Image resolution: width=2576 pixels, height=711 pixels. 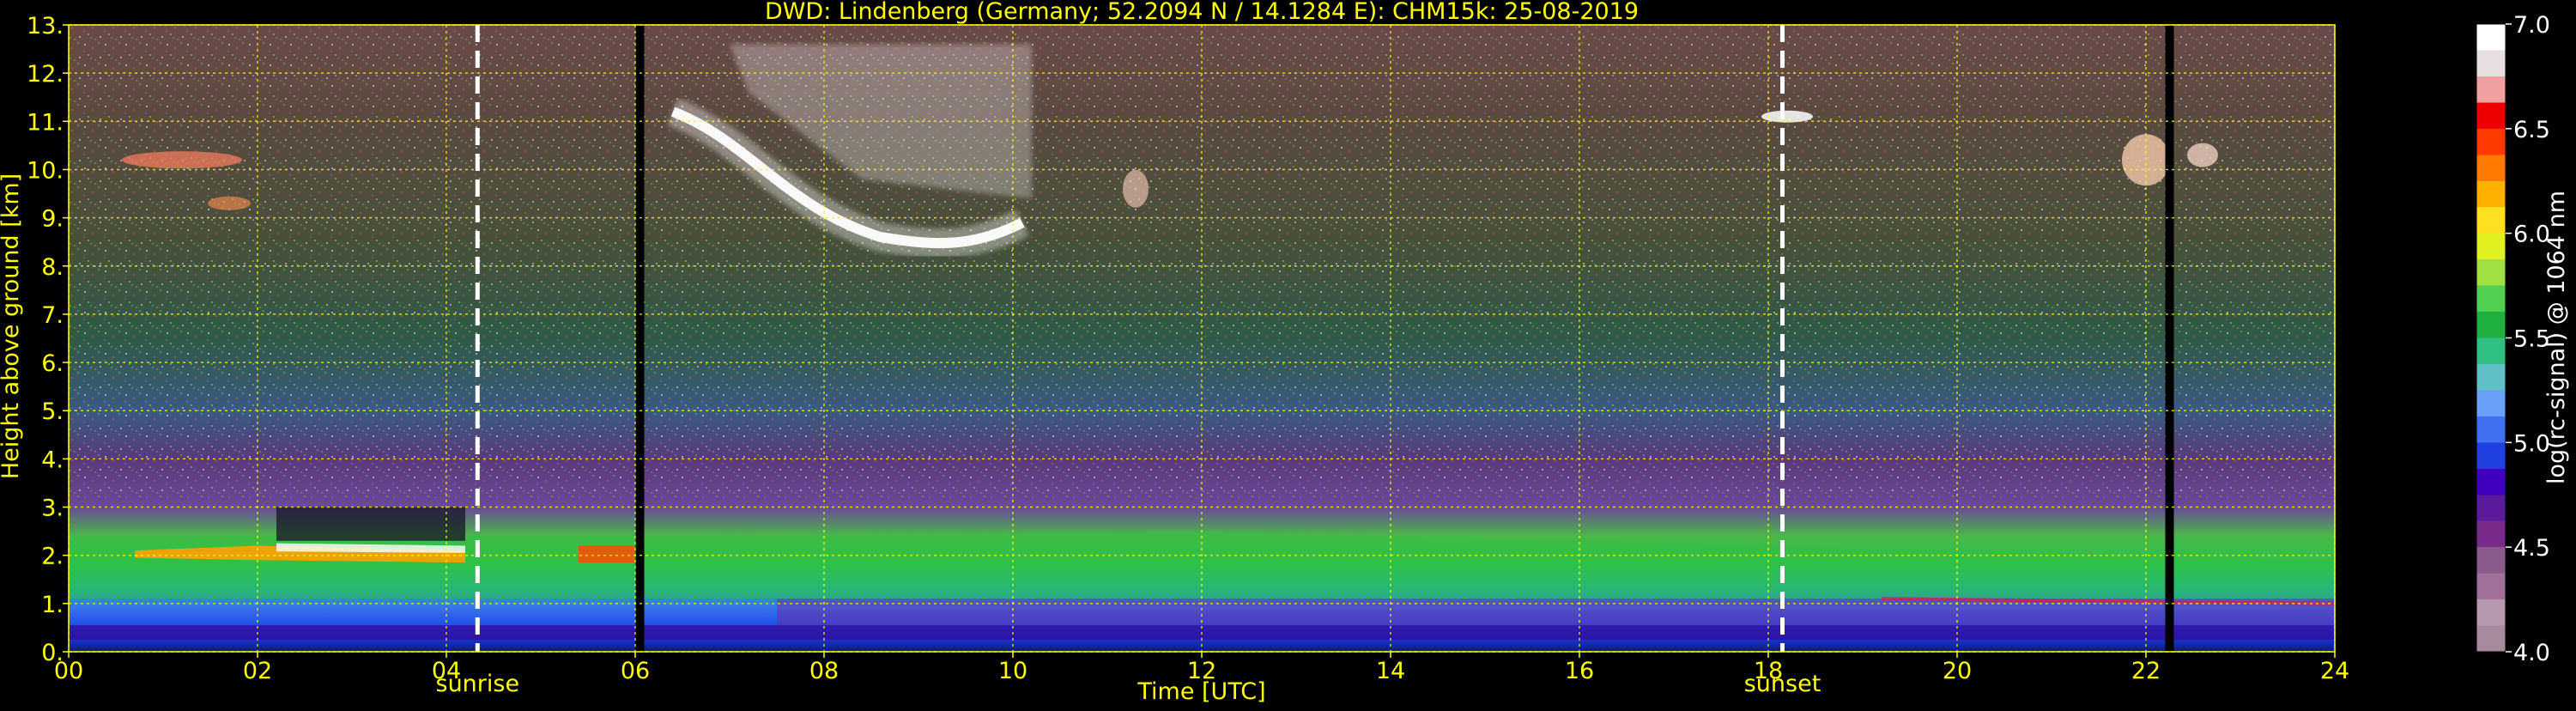 I want to click on y-tick-label: 12., so click(x=45, y=74).